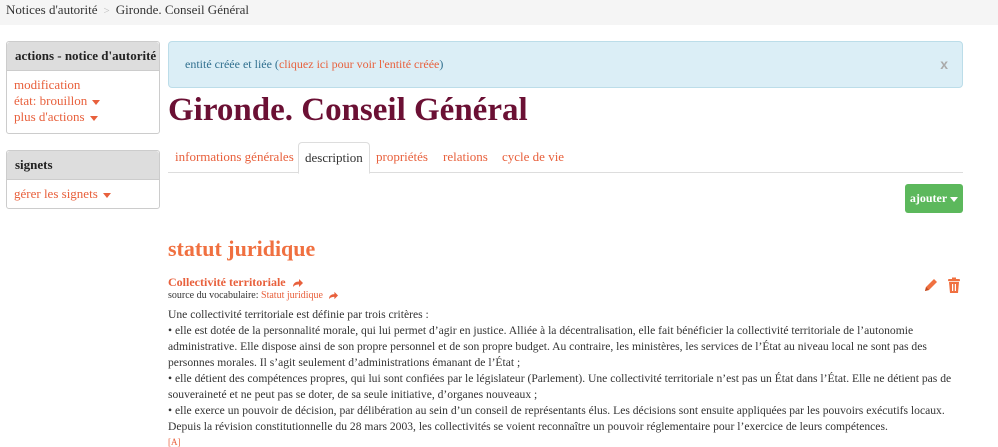  What do you see at coordinates (533, 157) in the screenshot?
I see `tab-lifecycle: cycle de vie` at bounding box center [533, 157].